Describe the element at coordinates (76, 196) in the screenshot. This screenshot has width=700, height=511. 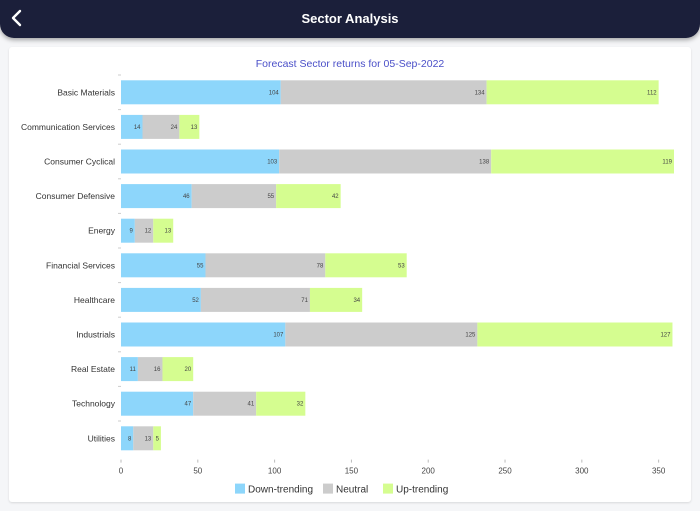
I see `category-label: Consumer Defensive` at that location.